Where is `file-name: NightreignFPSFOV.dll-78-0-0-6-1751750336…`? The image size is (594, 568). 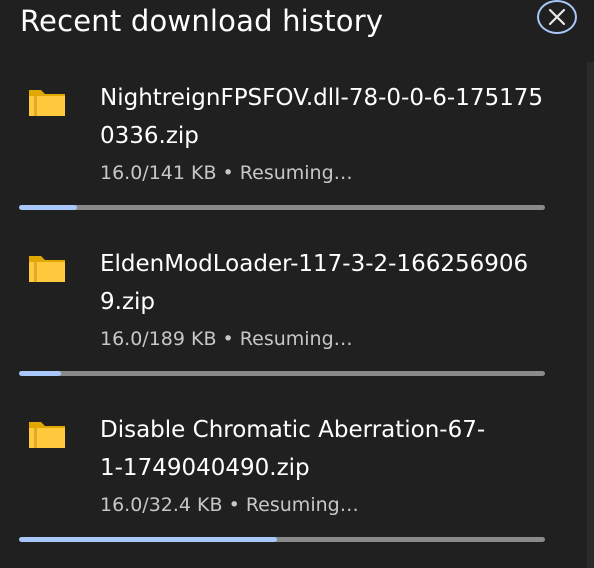
file-name: NightreignFPSFOV.dll-78-0-0-6-1751750336… is located at coordinates (325, 117).